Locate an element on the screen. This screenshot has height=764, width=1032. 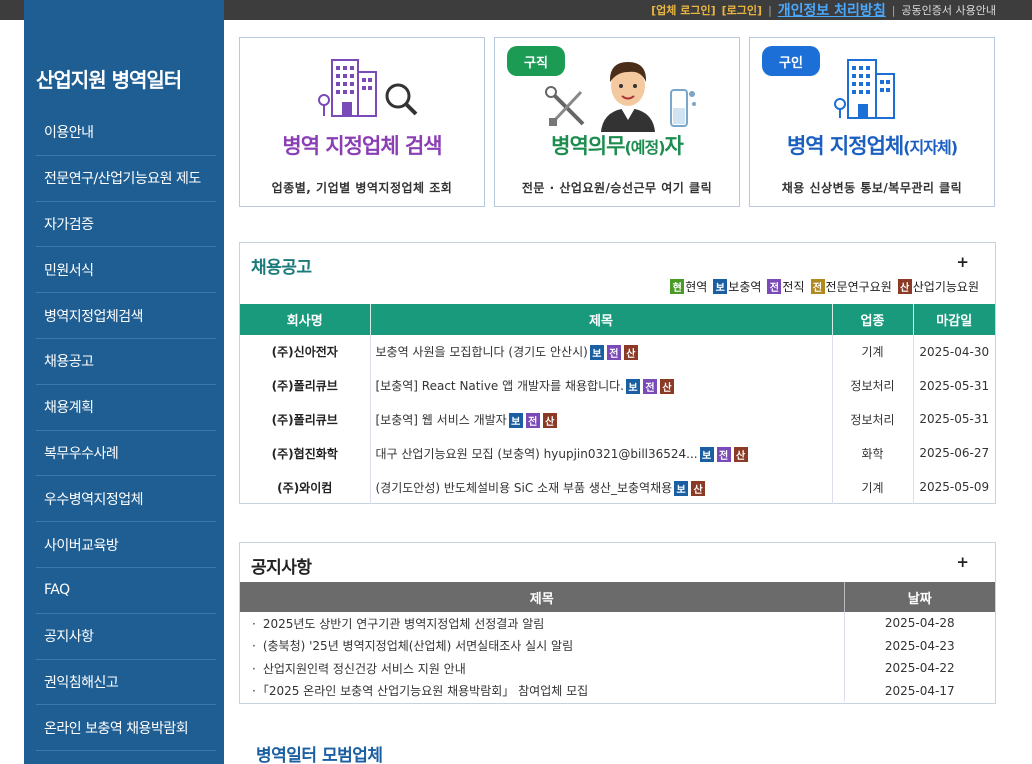
sidebar-item-notice: 공지사항 is located at coordinates (126, 637).